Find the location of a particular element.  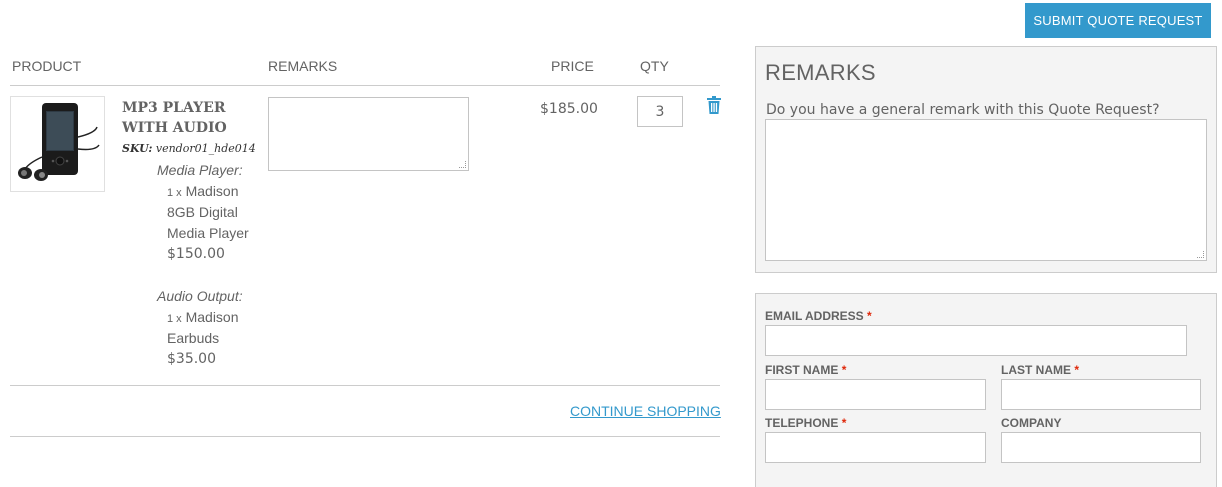

item-price: $185.00 is located at coordinates (569, 109).